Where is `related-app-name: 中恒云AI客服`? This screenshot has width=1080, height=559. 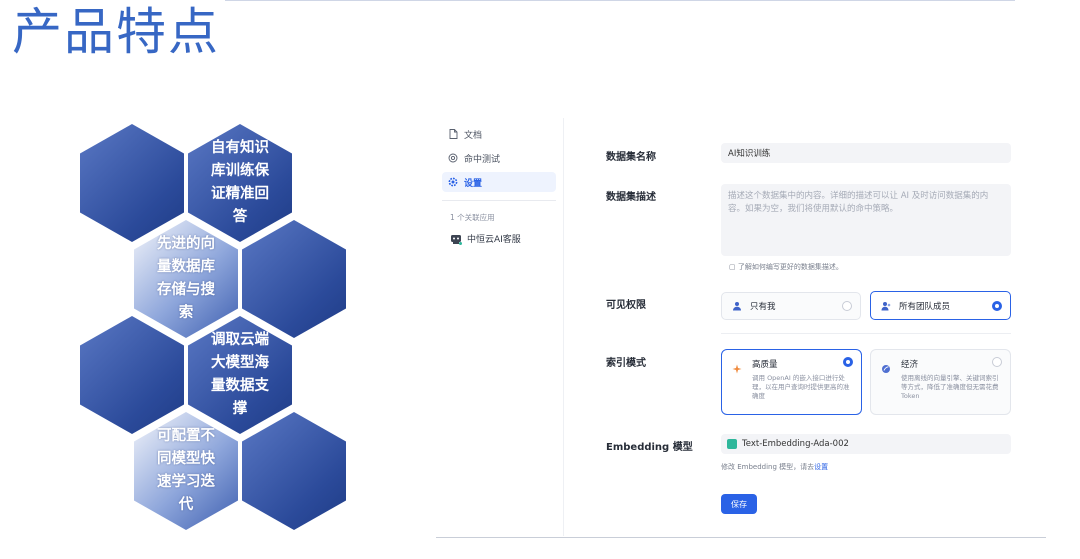 related-app-name: 中恒云AI客服 is located at coordinates (494, 240).